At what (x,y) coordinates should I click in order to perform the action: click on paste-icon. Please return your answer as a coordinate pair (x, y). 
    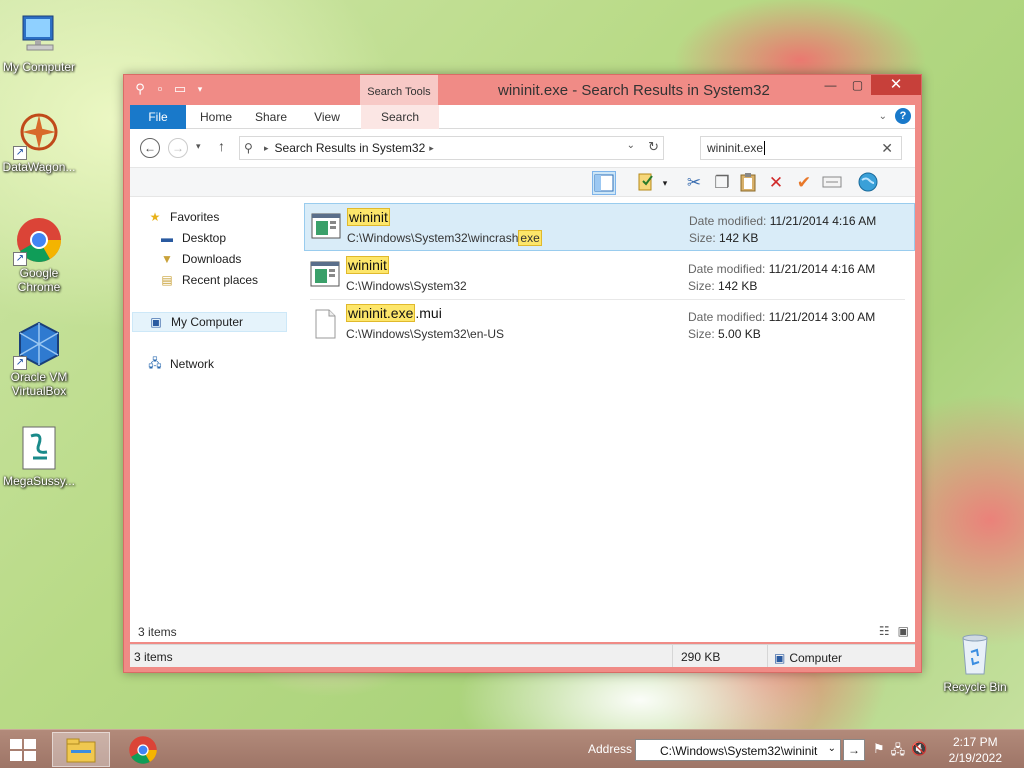
    Looking at the image, I should click on (748, 183).